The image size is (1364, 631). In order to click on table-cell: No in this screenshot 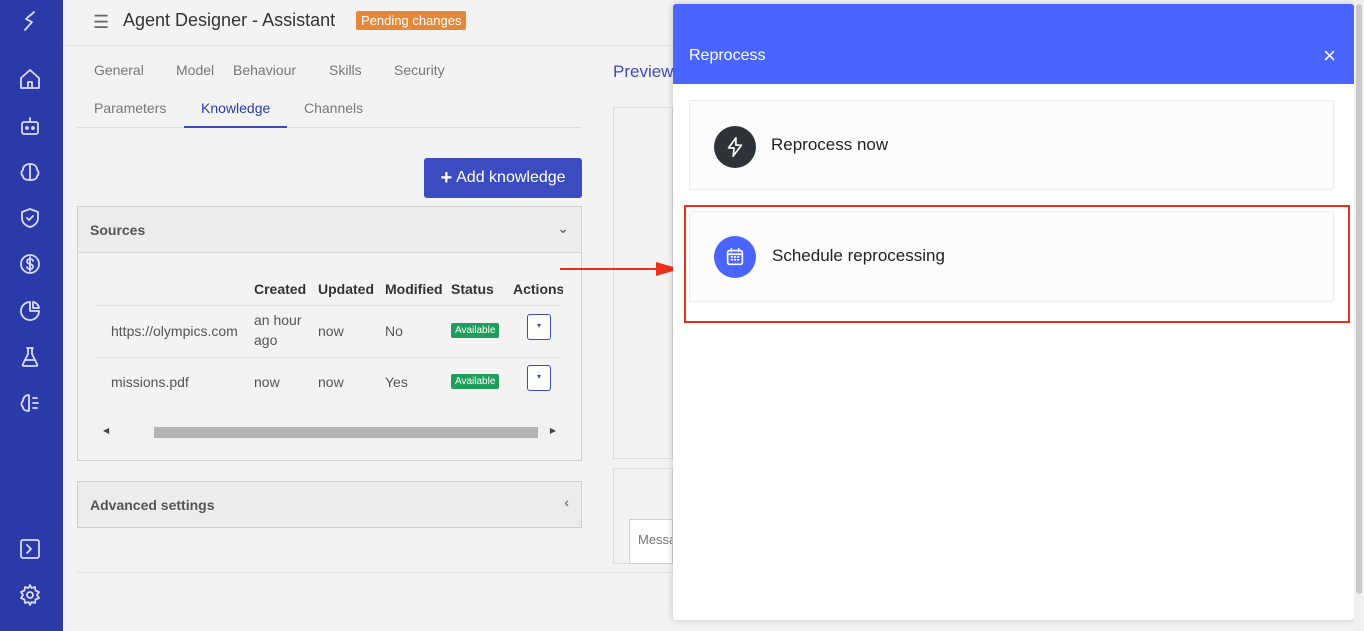, I will do `click(394, 331)`.